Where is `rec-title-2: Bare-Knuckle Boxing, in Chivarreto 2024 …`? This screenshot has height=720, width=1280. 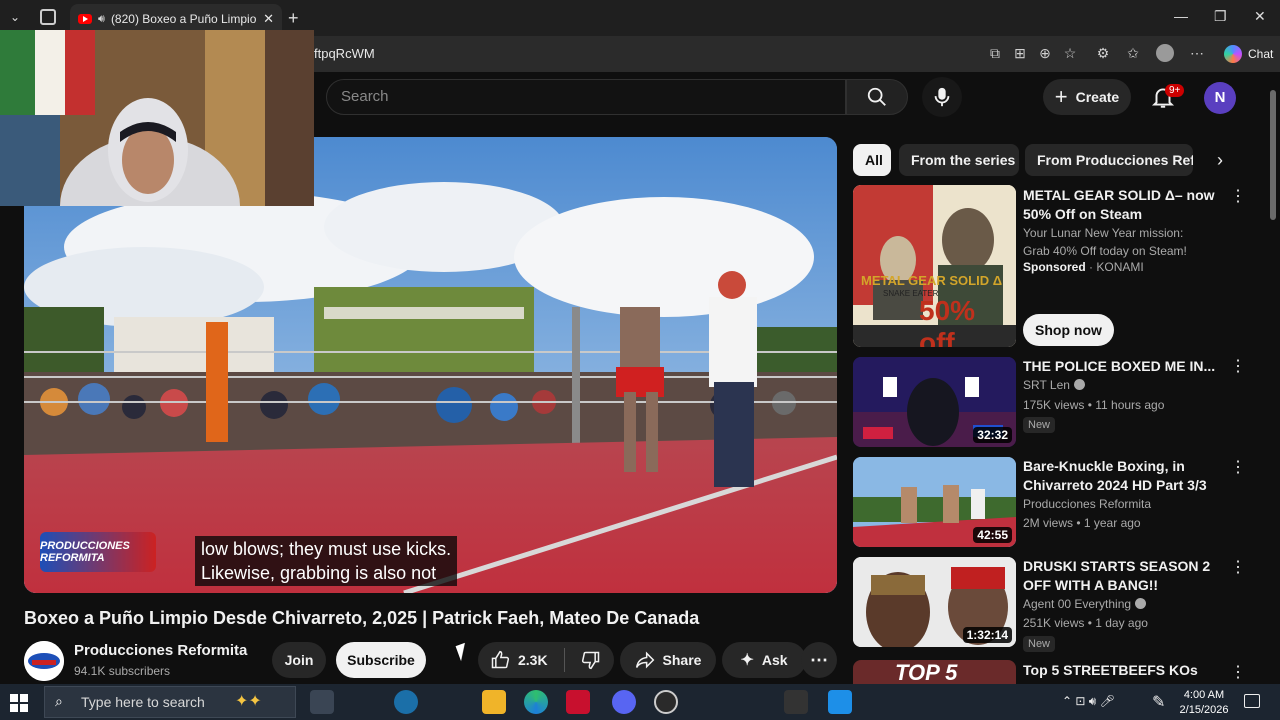
rec-title-2: Bare-Knuckle Boxing, in Chivarreto 2024 … is located at coordinates (1123, 476).